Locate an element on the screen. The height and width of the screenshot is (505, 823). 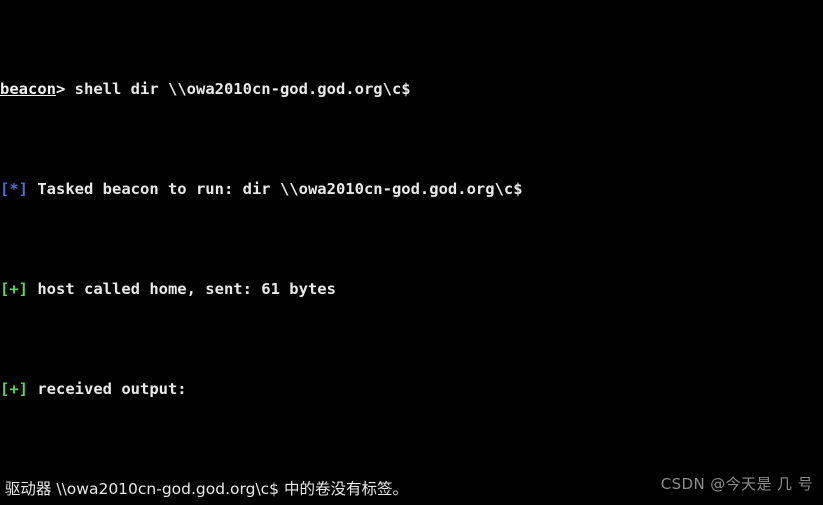
info-tag: [*] is located at coordinates (14, 189).